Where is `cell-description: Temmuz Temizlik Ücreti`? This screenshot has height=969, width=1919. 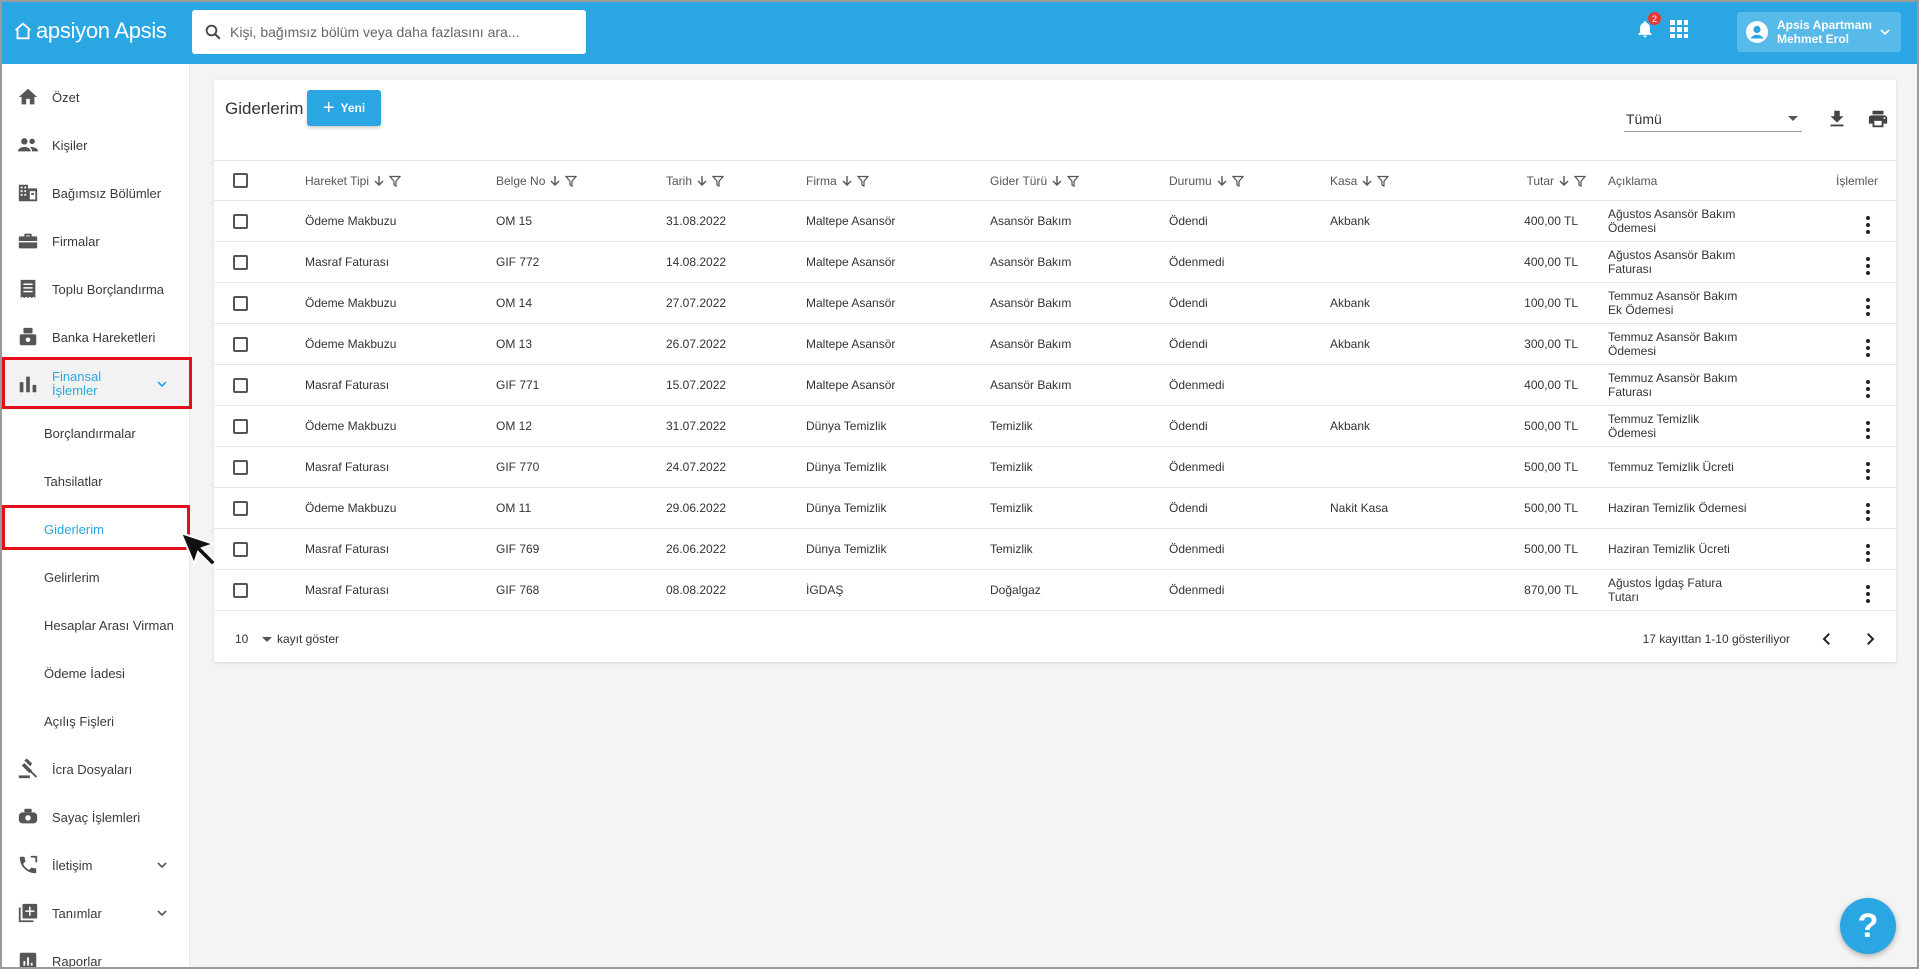
cell-description: Temmuz Temizlik Ücreti is located at coordinates (1686, 467).